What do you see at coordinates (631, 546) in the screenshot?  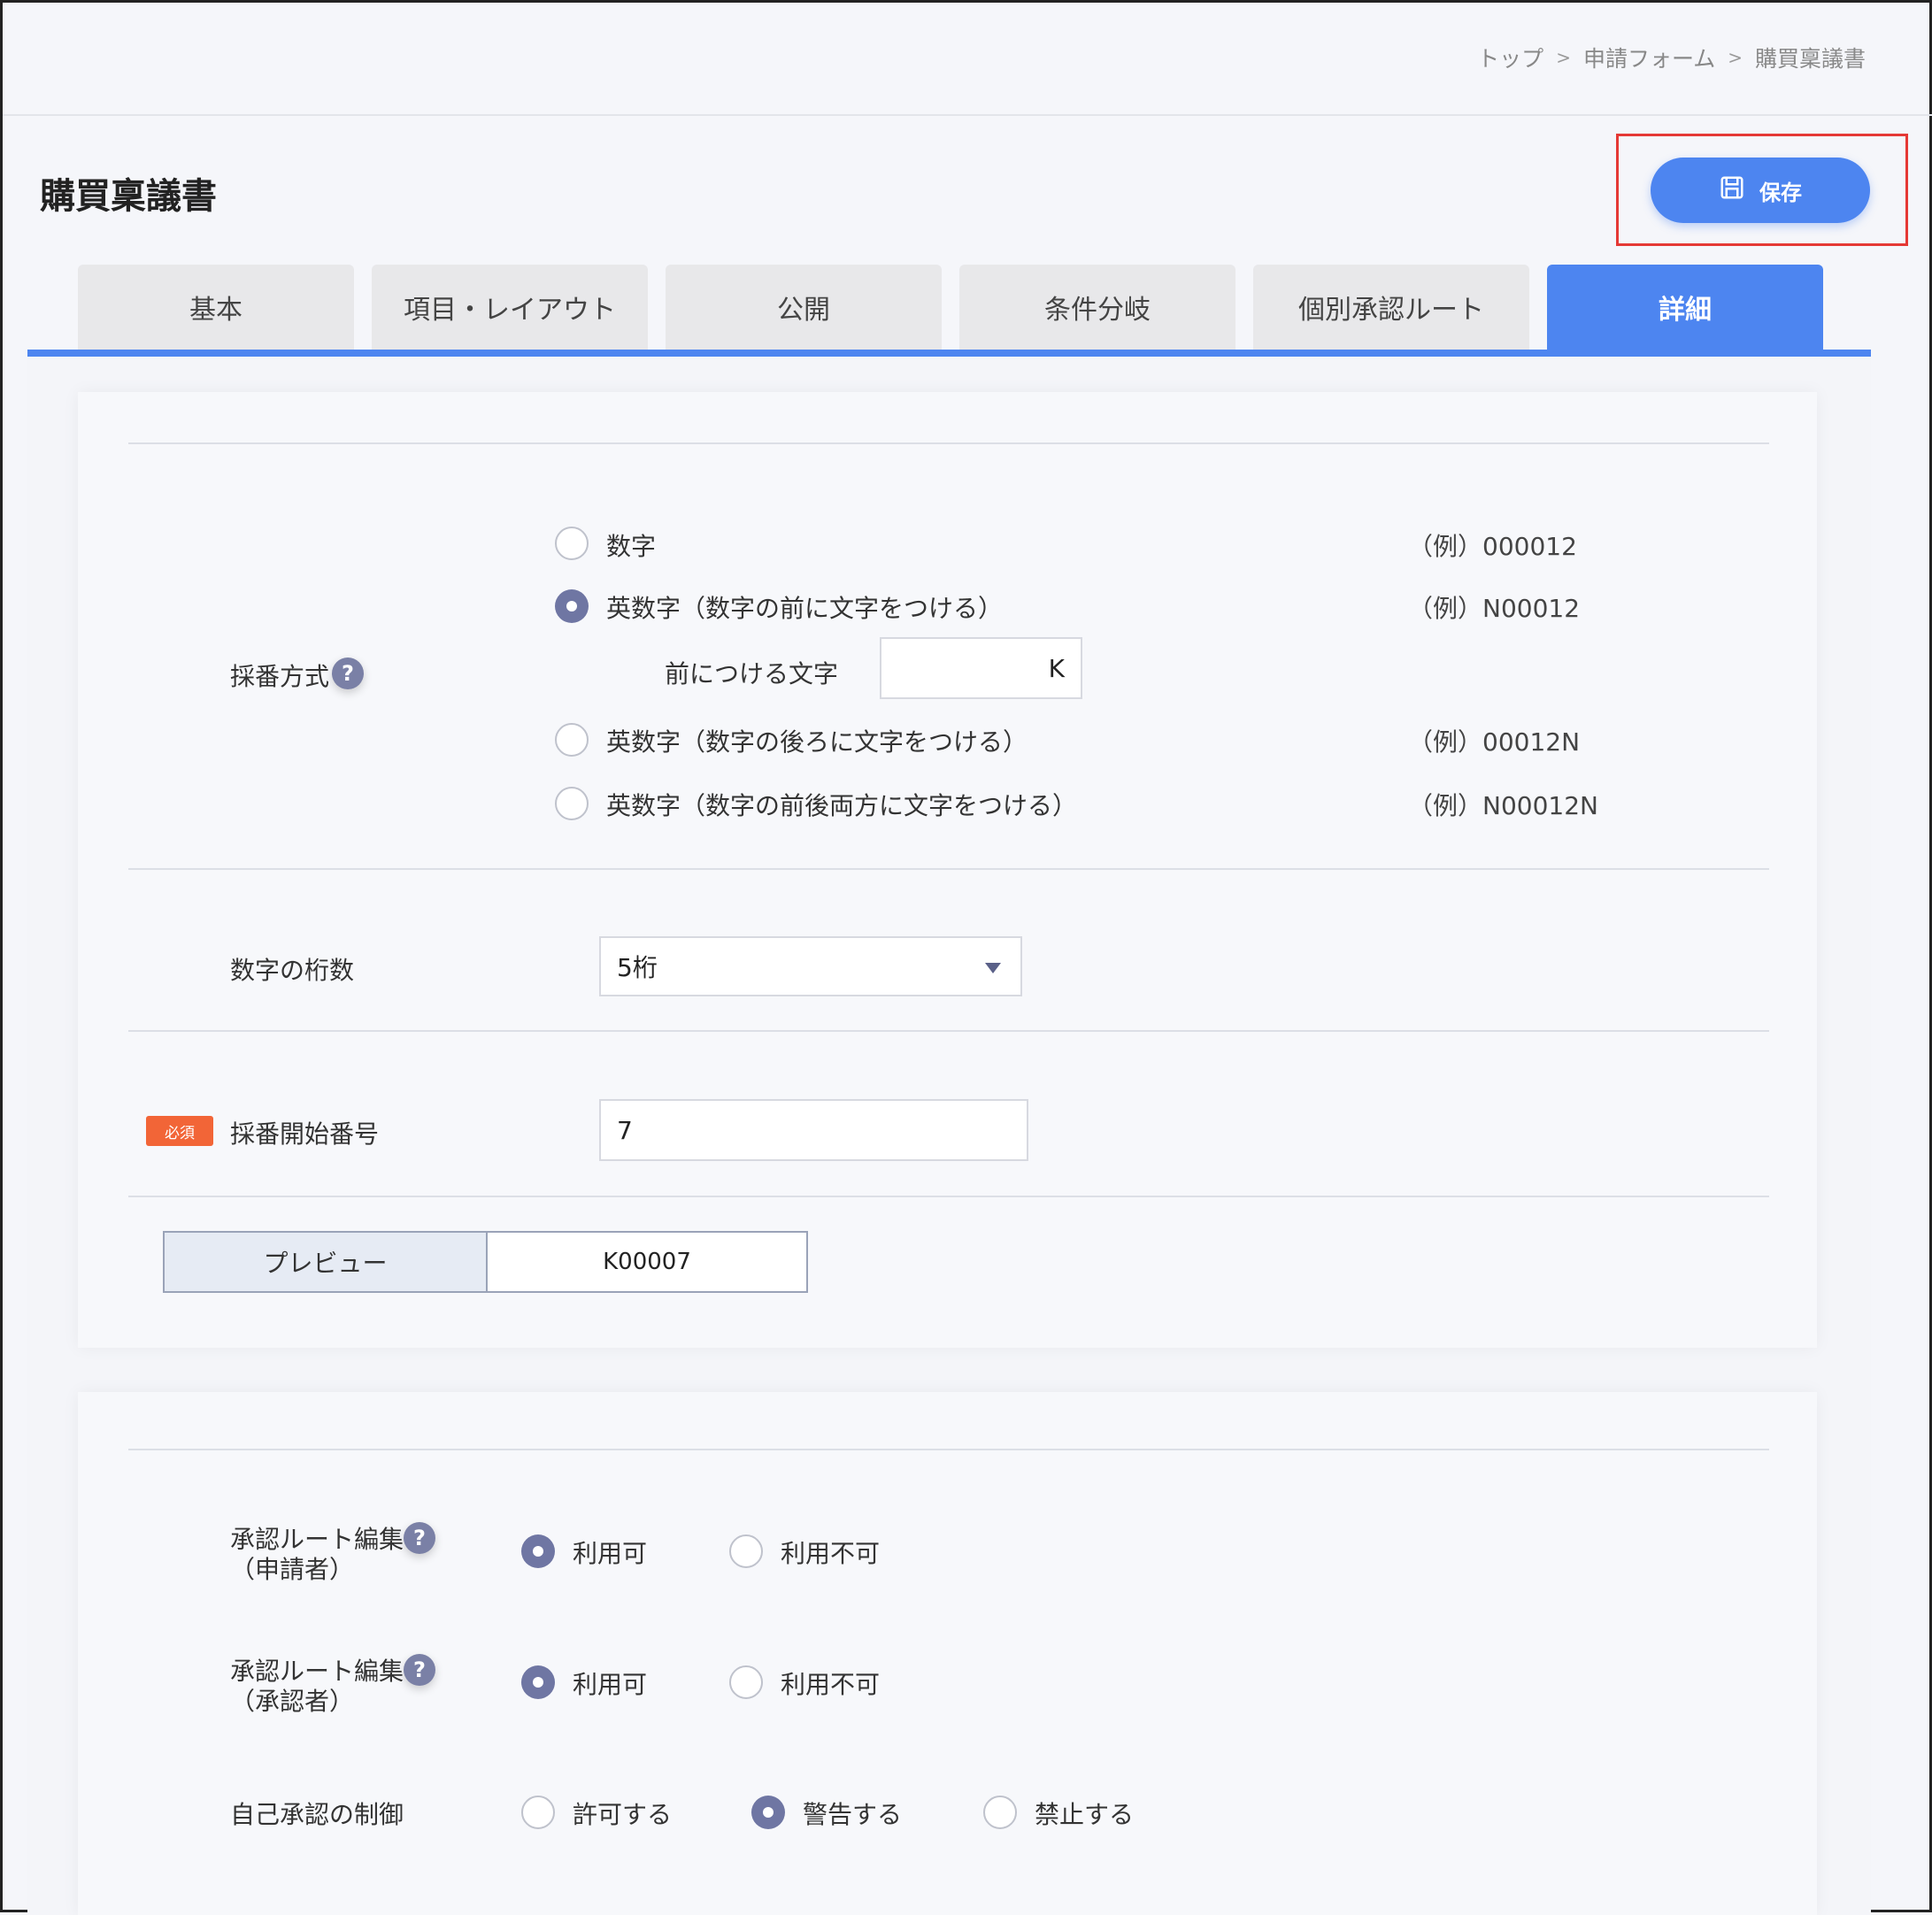 I see `option-numeric-label: 数字` at bounding box center [631, 546].